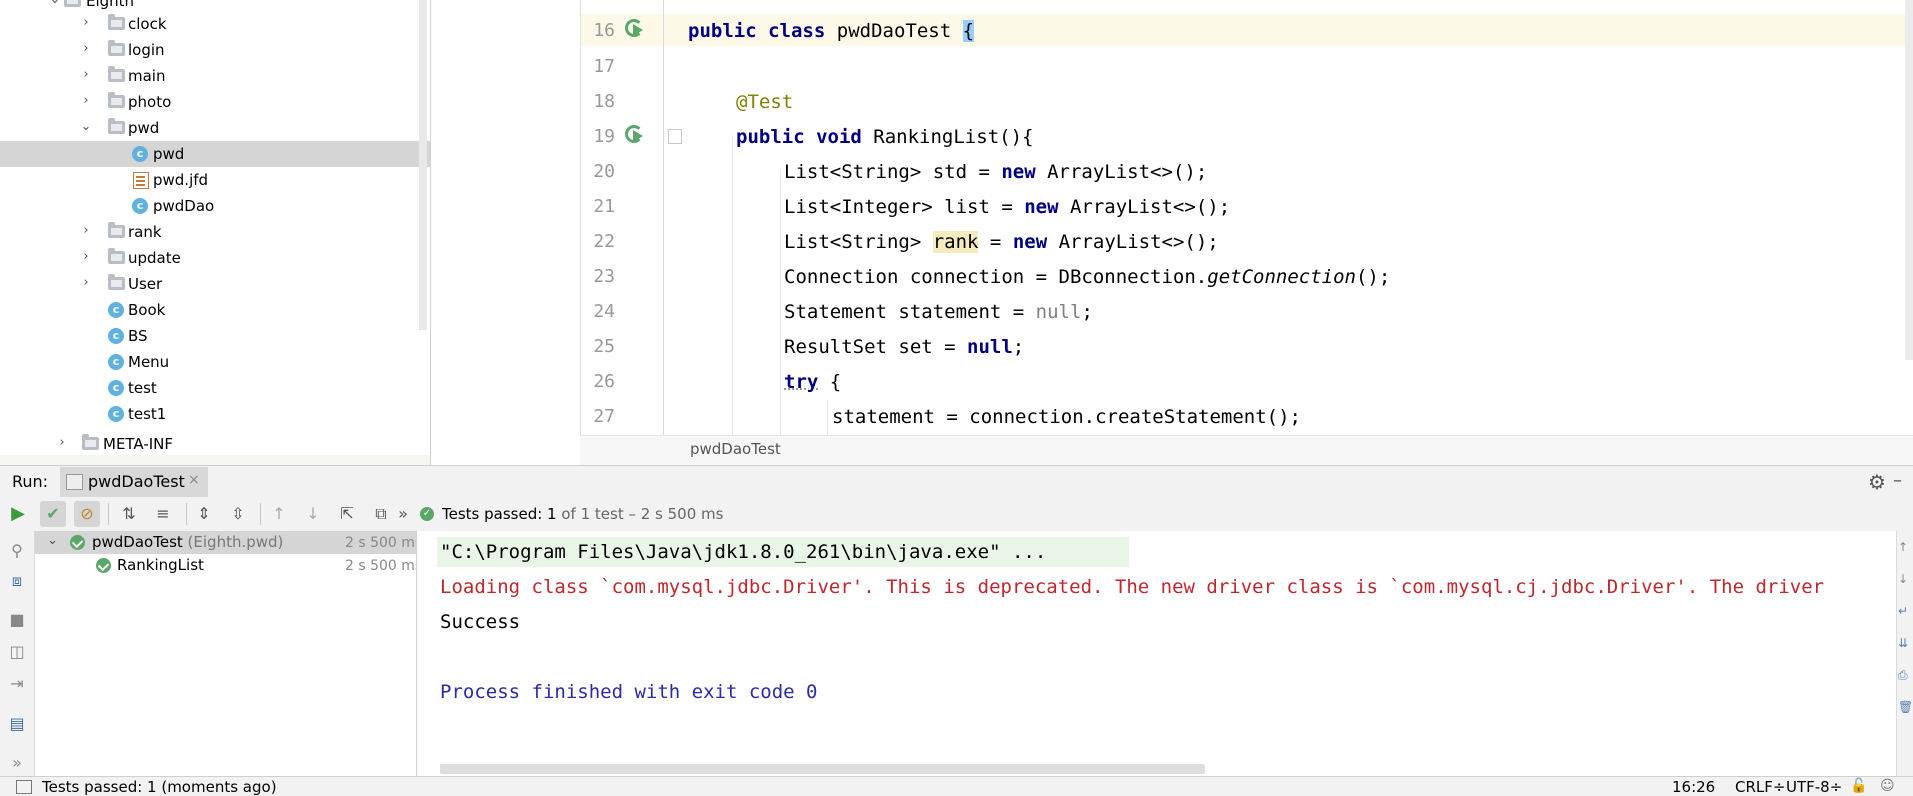 Image resolution: width=1913 pixels, height=796 pixels. I want to click on scroll-to-end-icon: ⇊, so click(1905, 643).